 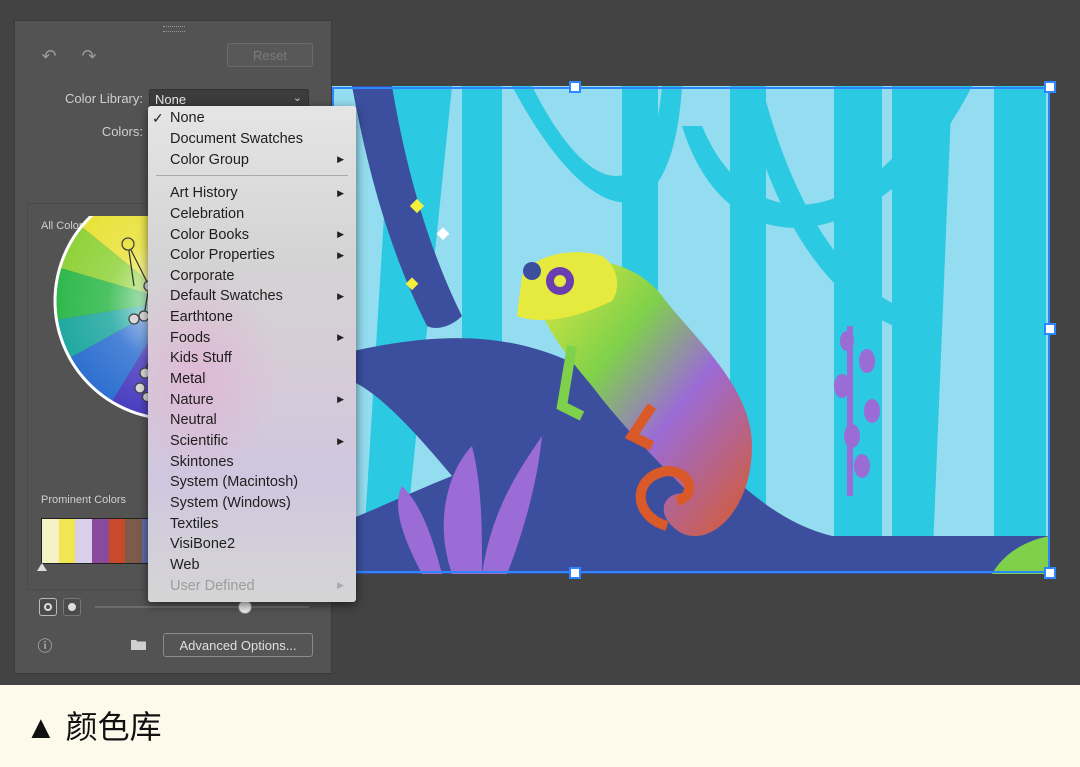 What do you see at coordinates (252, 420) in the screenshot?
I see `menu-item-neutral: Neutral` at bounding box center [252, 420].